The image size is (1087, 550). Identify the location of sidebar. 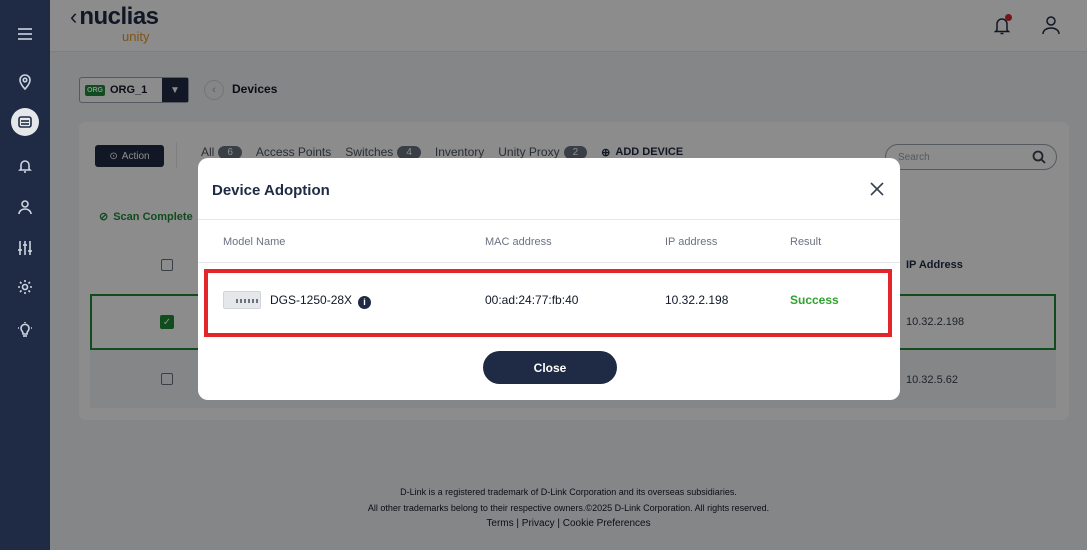
(25, 275).